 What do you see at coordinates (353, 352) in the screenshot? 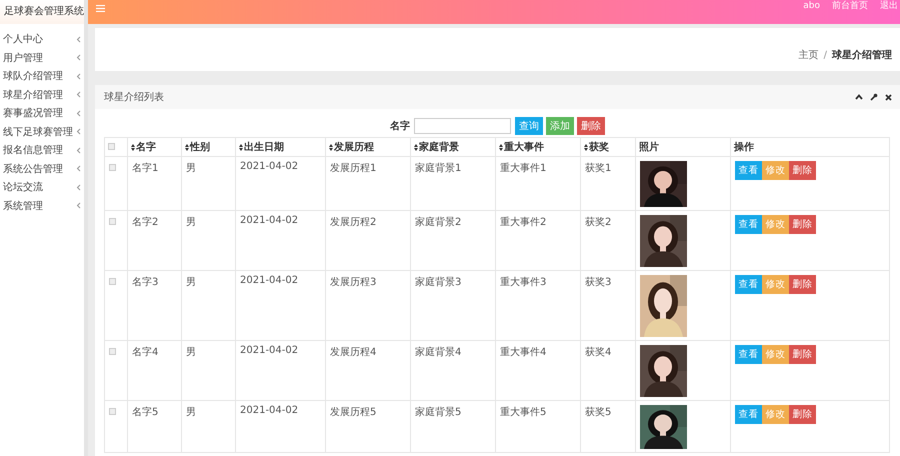
I see `table-cell: 发展历程4` at bounding box center [353, 352].